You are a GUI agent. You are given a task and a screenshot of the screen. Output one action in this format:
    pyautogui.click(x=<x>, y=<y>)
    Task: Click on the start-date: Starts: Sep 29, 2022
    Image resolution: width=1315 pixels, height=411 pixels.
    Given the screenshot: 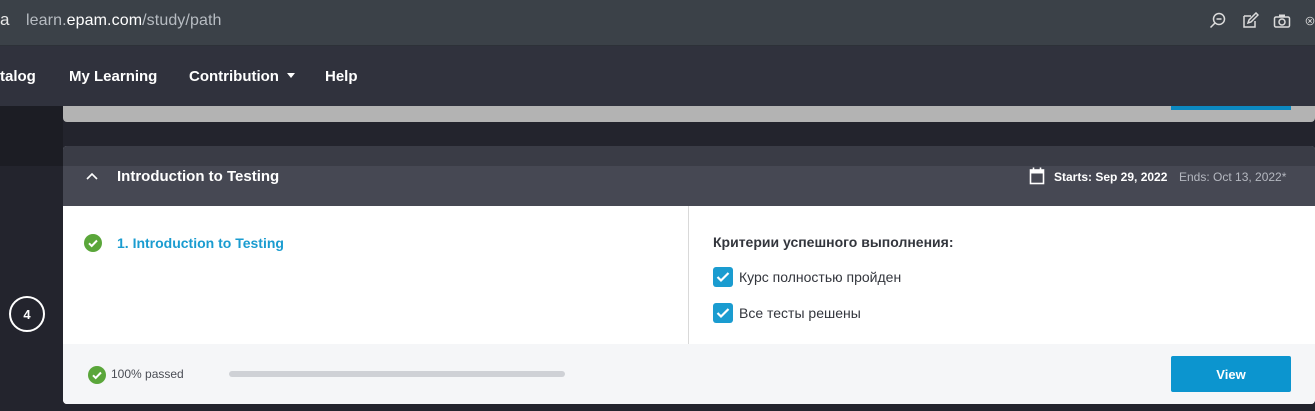 What is the action you would take?
    pyautogui.click(x=1111, y=177)
    